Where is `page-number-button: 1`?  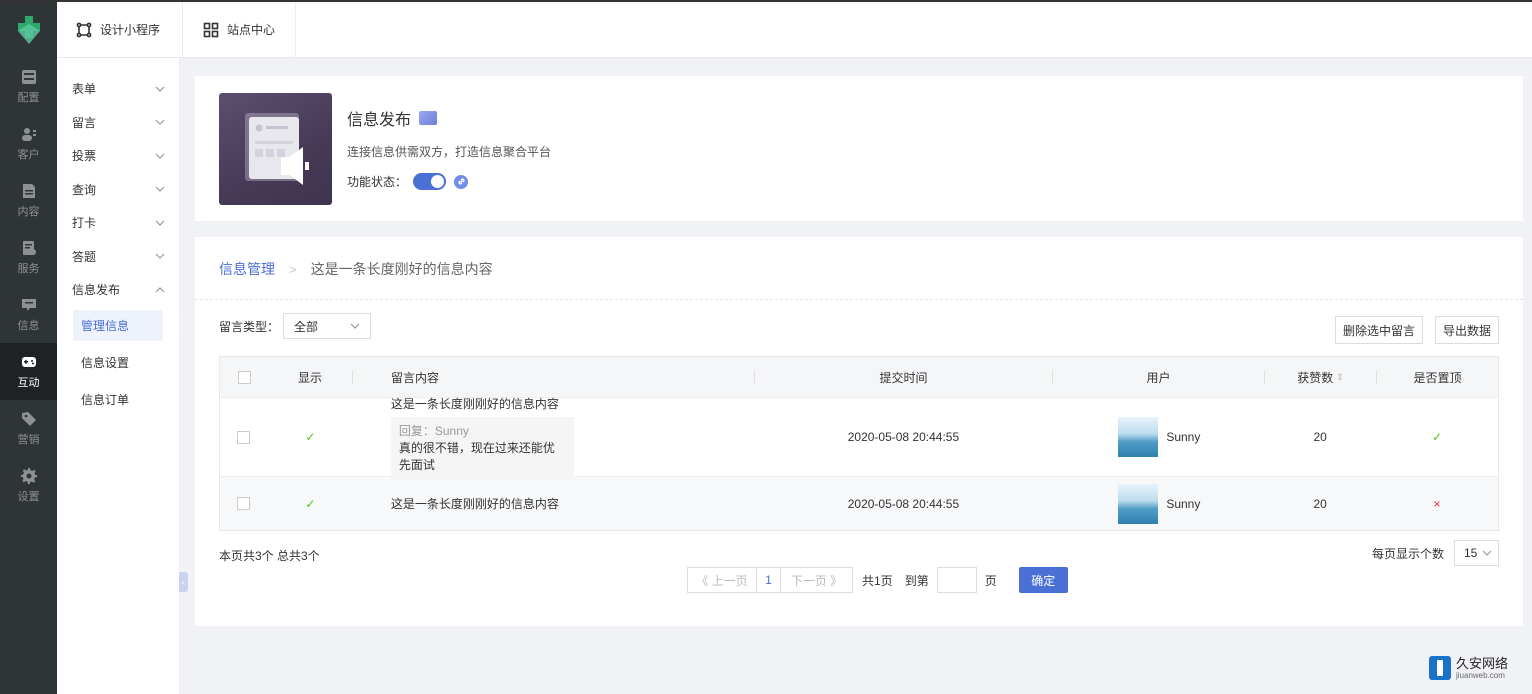 page-number-button: 1 is located at coordinates (769, 580).